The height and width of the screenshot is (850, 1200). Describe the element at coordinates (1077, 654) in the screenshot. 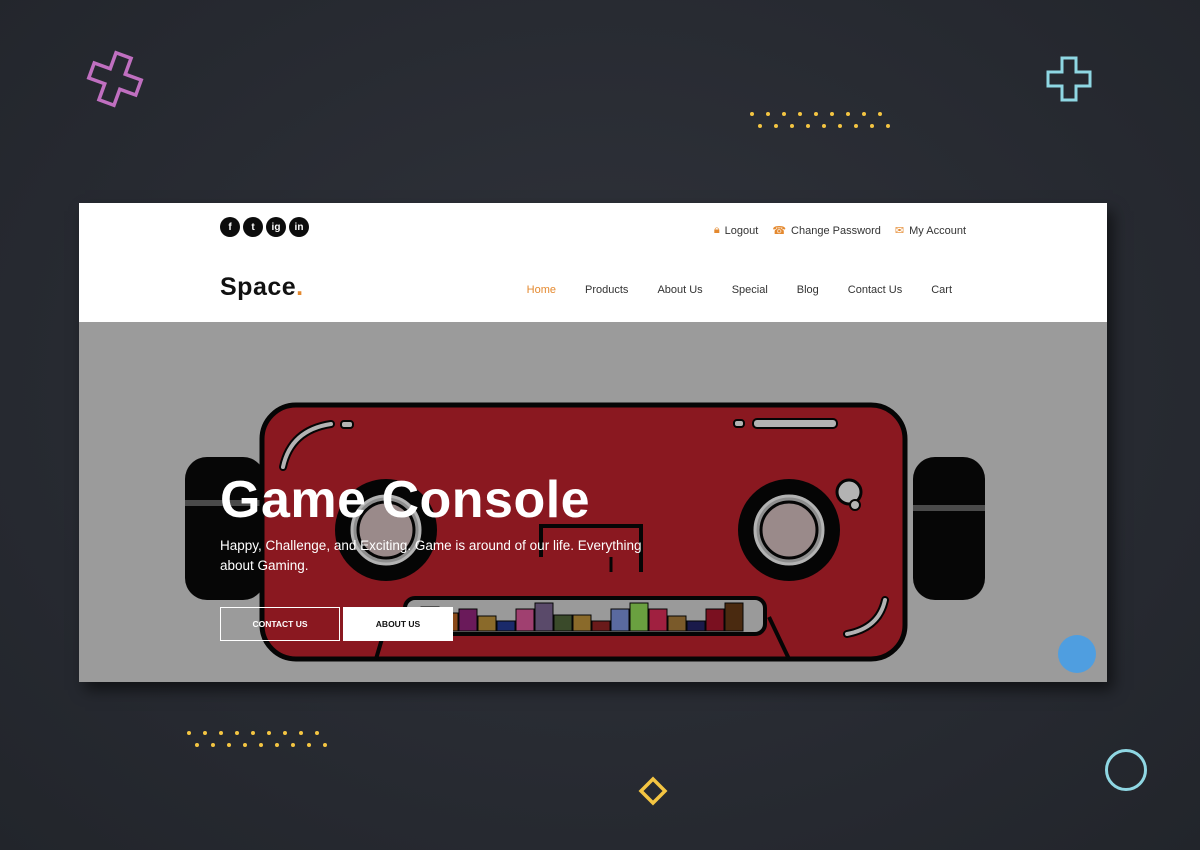

I see `floating-action-button` at that location.